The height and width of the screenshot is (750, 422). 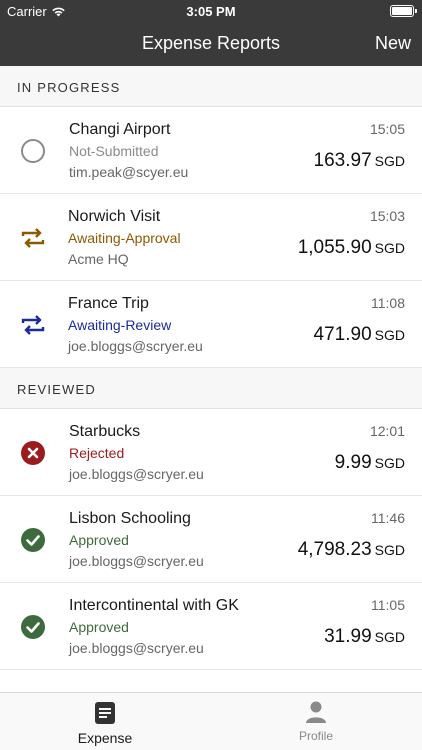 I want to click on report-amount: 1,055.90 SGD, so click(x=351, y=248).